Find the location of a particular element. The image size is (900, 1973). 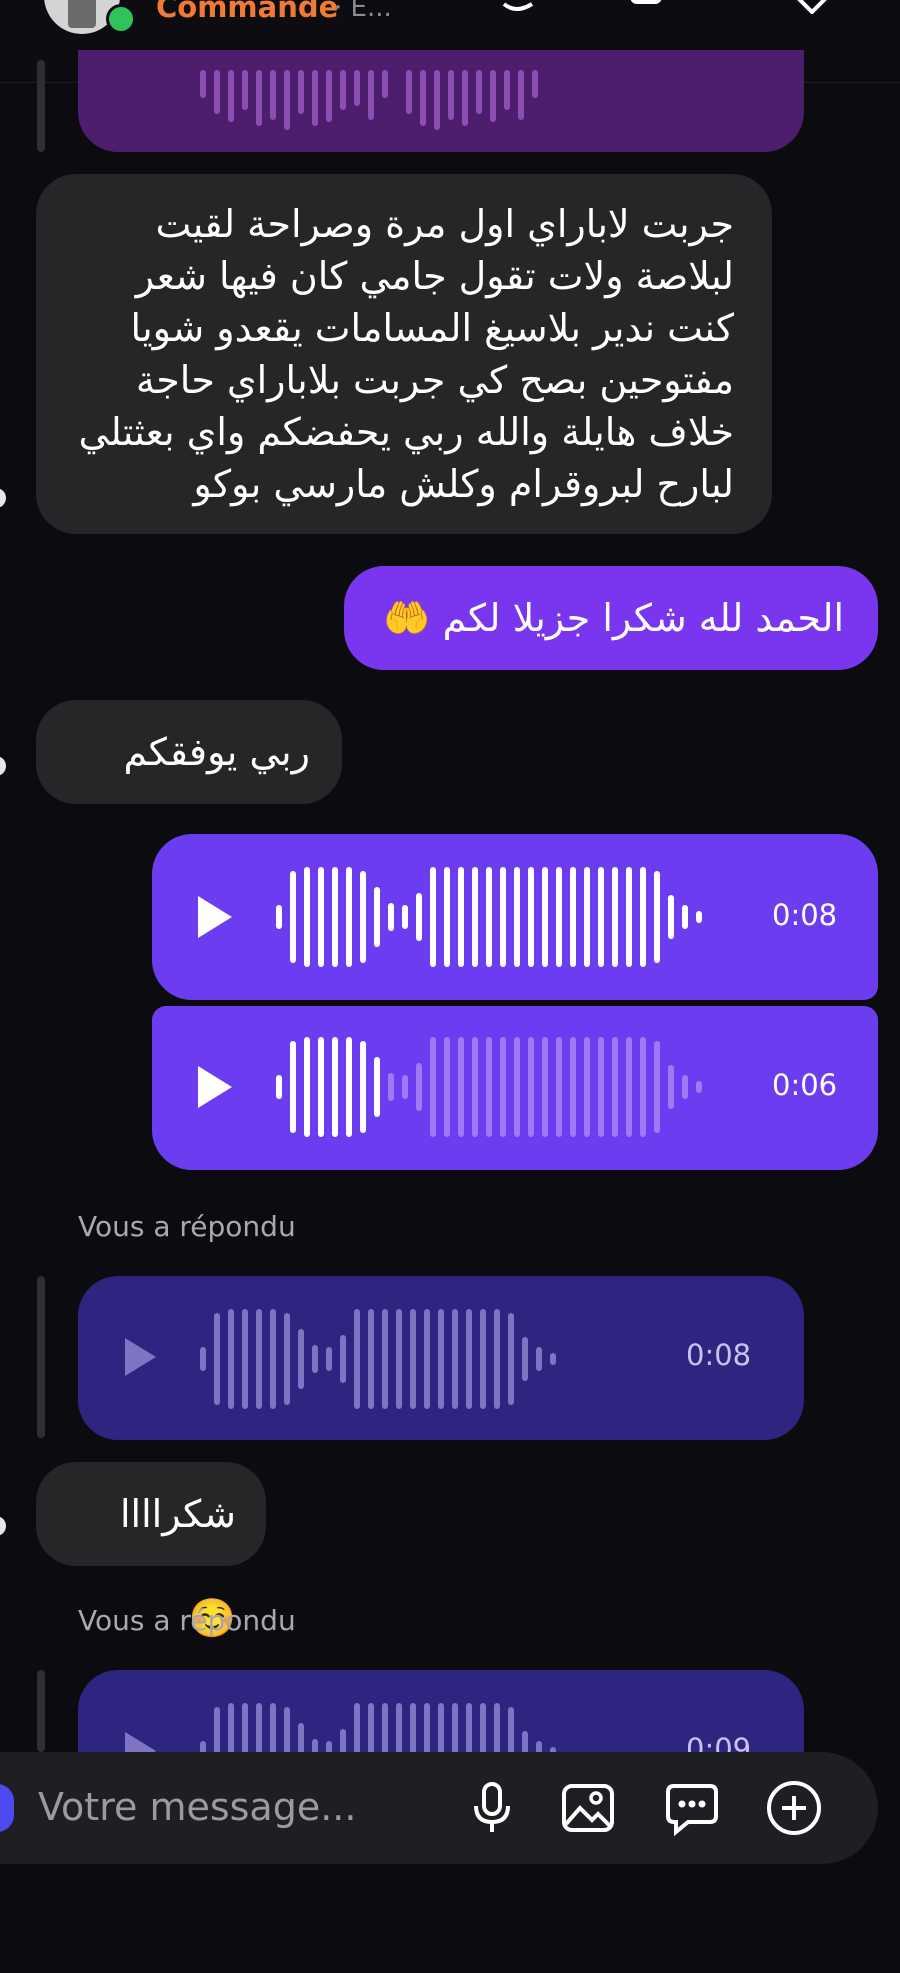

voice-message-reply-top is located at coordinates (441, 101).